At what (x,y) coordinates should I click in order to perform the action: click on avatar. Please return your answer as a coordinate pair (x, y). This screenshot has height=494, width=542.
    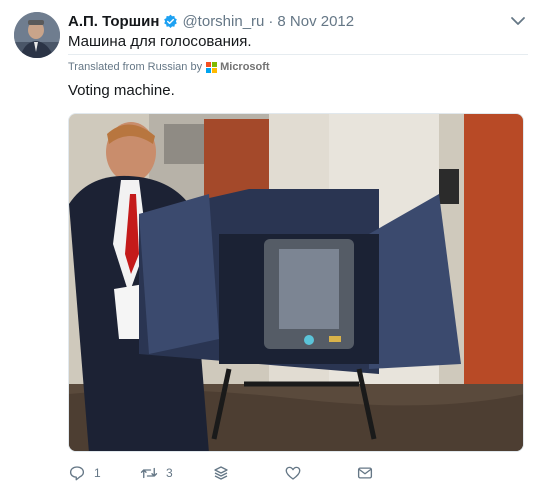
    Looking at the image, I should click on (37, 35).